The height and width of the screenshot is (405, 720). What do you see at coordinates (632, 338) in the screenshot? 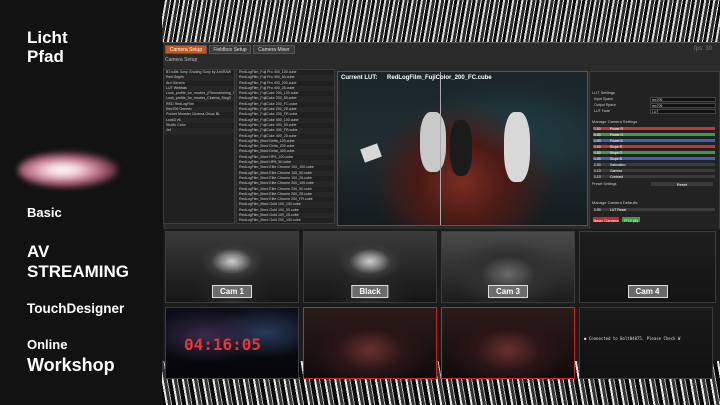
I see `connection-log: ● Connected to Bolt04075. Please Check W` at bounding box center [632, 338].